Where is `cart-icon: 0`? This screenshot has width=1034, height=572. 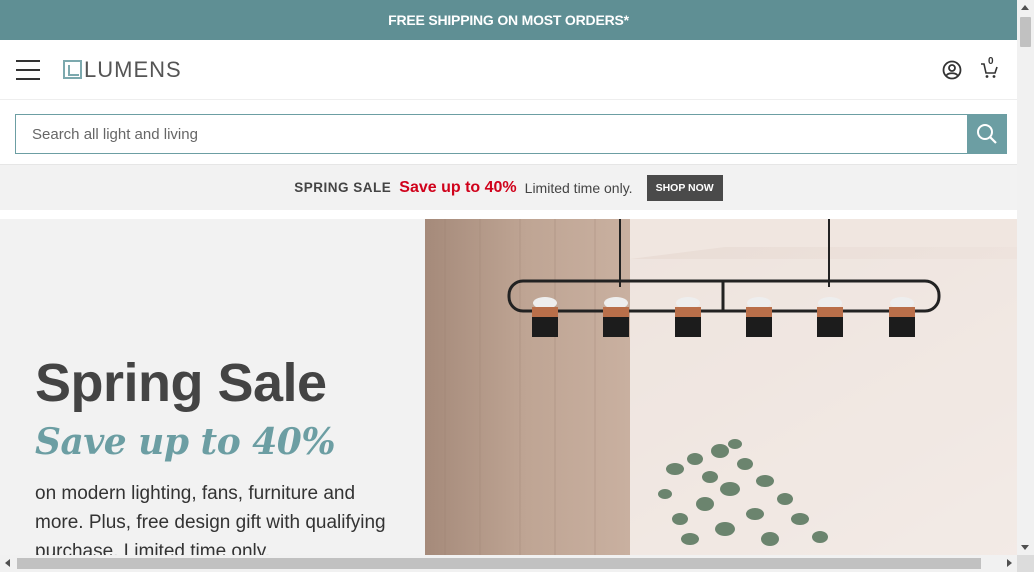
cart-icon: 0 is located at coordinates (990, 68).